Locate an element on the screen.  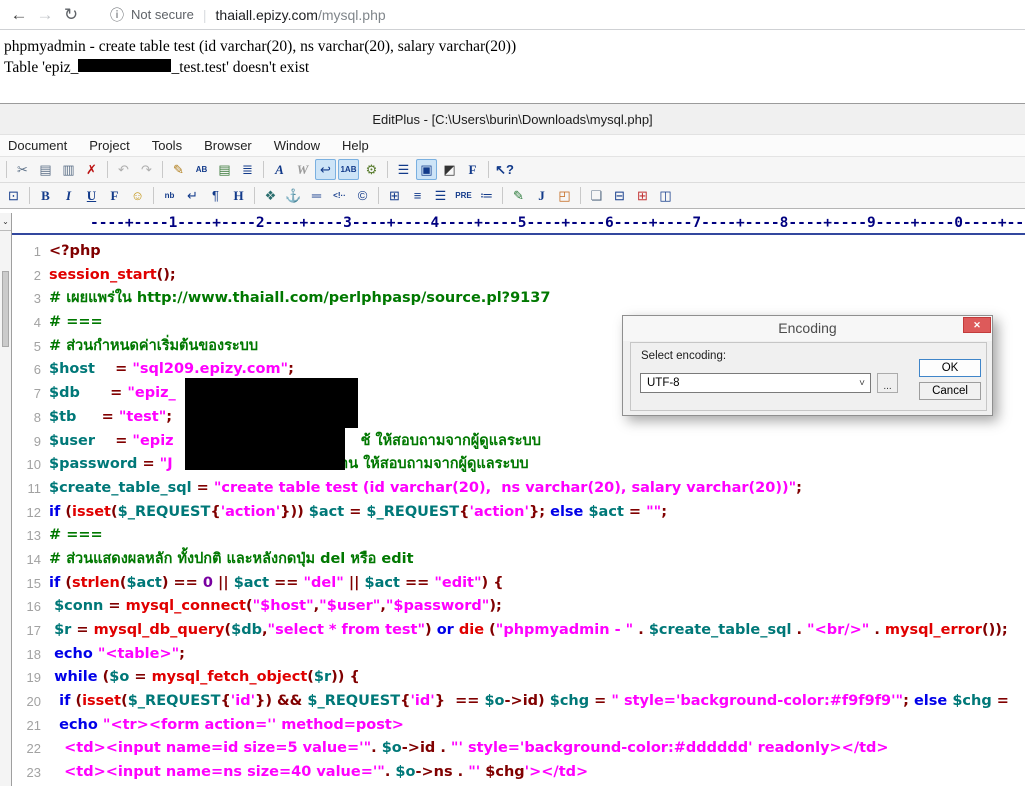
cliptext-icon: ☰ is located at coordinates (403, 169).